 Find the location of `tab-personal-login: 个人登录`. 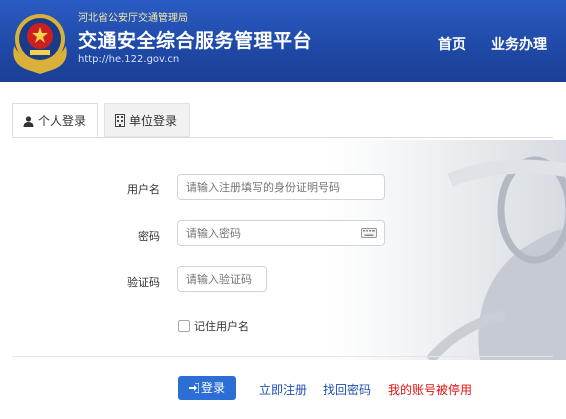

tab-personal-login: 个人登录 is located at coordinates (55, 120).